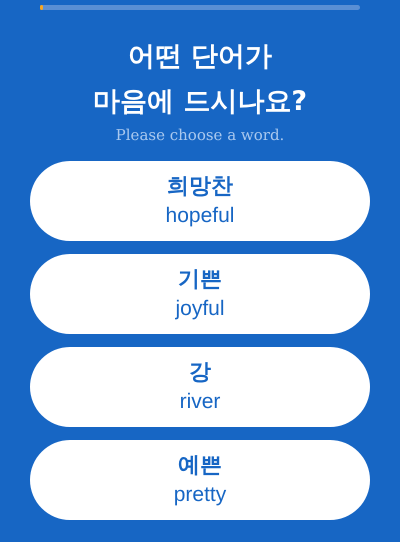 The image size is (400, 542). I want to click on word-option-button: 희망찬 hopeful, so click(200, 200).